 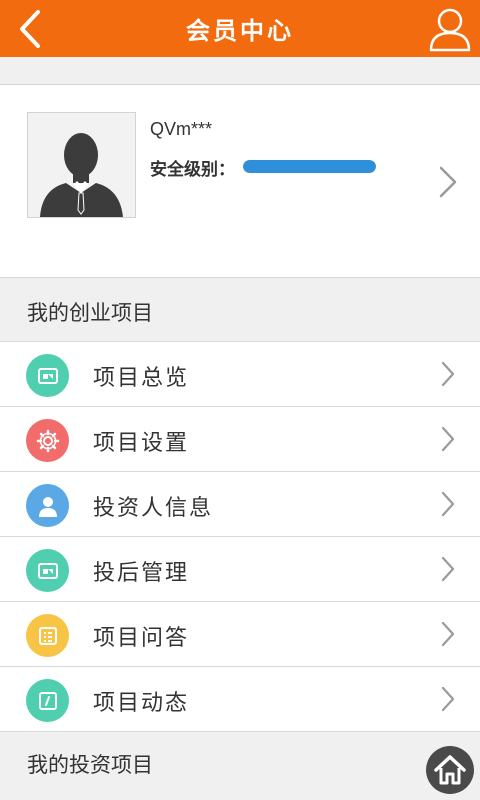 What do you see at coordinates (240, 699) in the screenshot?
I see `menu-item-project-news: 项目动态` at bounding box center [240, 699].